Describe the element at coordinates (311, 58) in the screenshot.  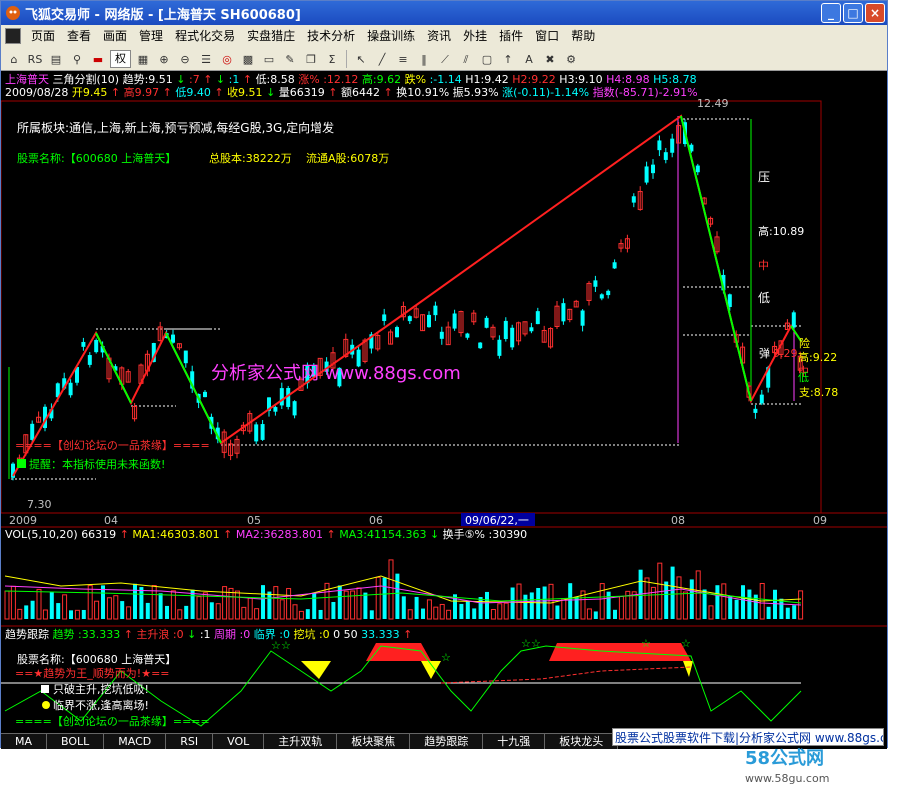
I see `copy-icon: ❐` at that location.